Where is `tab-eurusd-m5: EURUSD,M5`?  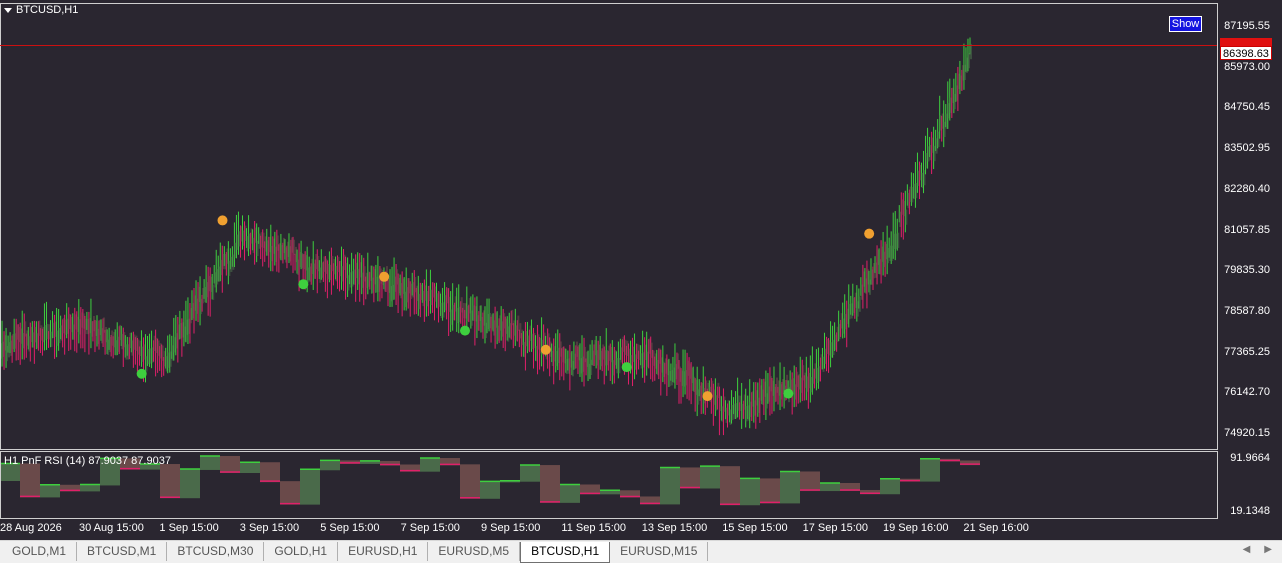
tab-eurusd-m5: EURUSD,M5 is located at coordinates (474, 551).